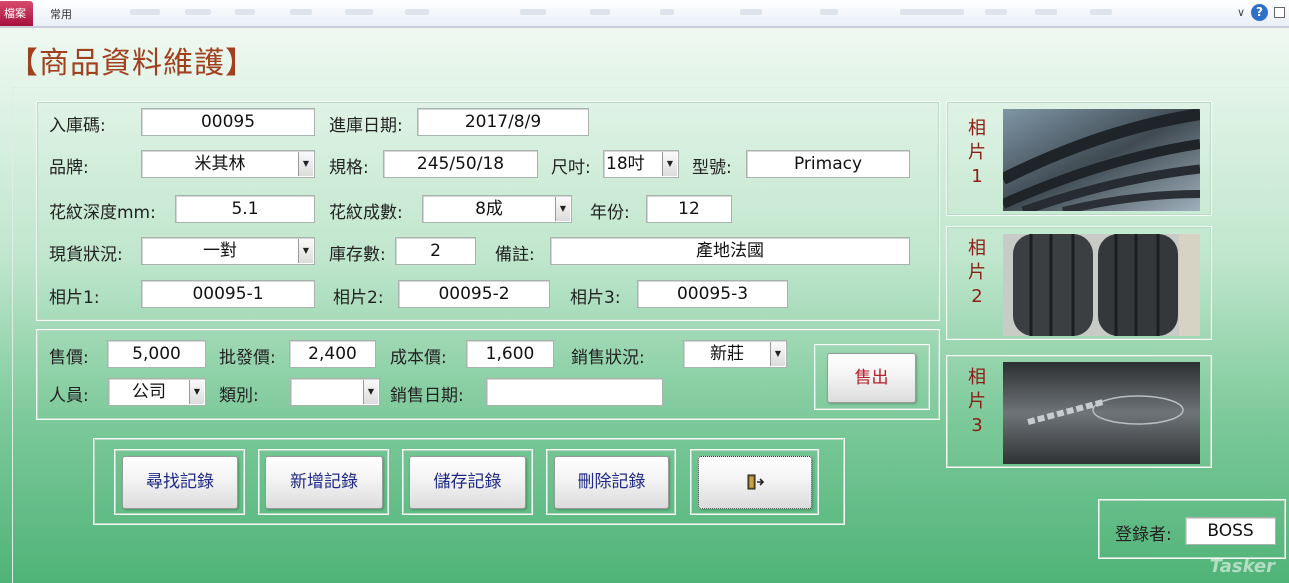 The width and height of the screenshot is (1289, 583). I want to click on exit-button, so click(755, 482).